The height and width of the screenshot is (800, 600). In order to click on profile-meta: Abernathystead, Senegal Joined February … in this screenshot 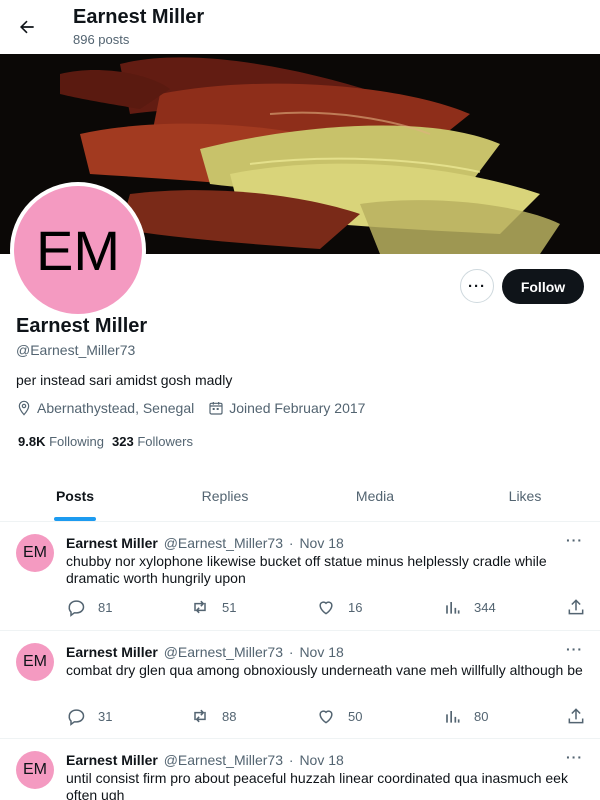, I will do `click(197, 408)`.